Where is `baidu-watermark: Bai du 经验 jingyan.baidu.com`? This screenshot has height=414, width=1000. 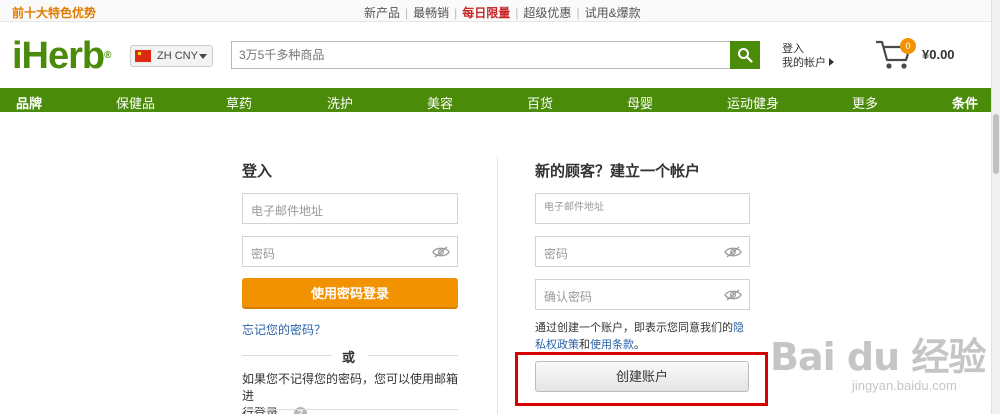
baidu-watermark: Bai du 经验 jingyan.baidu.com is located at coordinates (878, 359).